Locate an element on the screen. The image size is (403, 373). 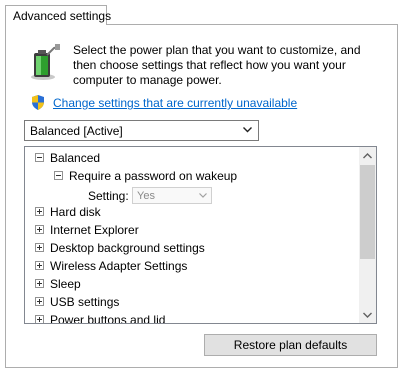
tree-item-label: Hard disk is located at coordinates (75, 212).